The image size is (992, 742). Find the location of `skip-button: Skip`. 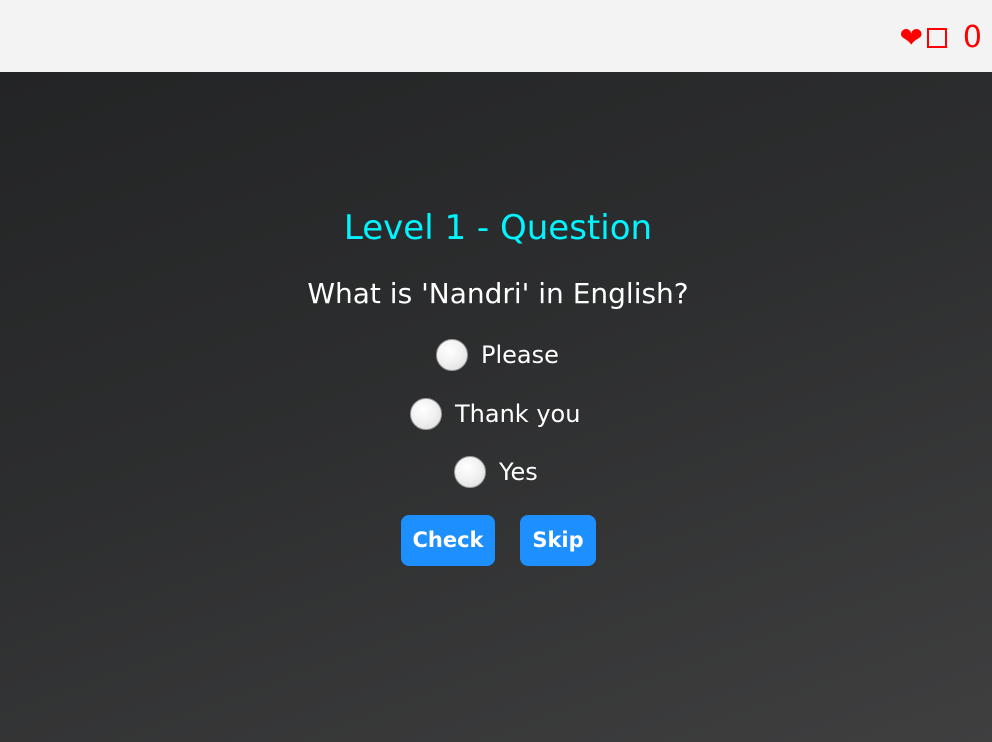

skip-button: Skip is located at coordinates (558, 540).